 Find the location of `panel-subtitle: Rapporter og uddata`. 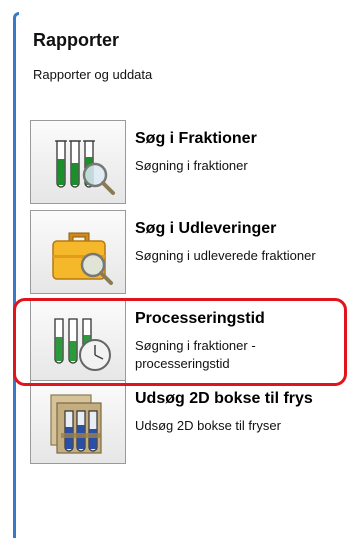

panel-subtitle: Rapporter og uddata is located at coordinates (93, 74).